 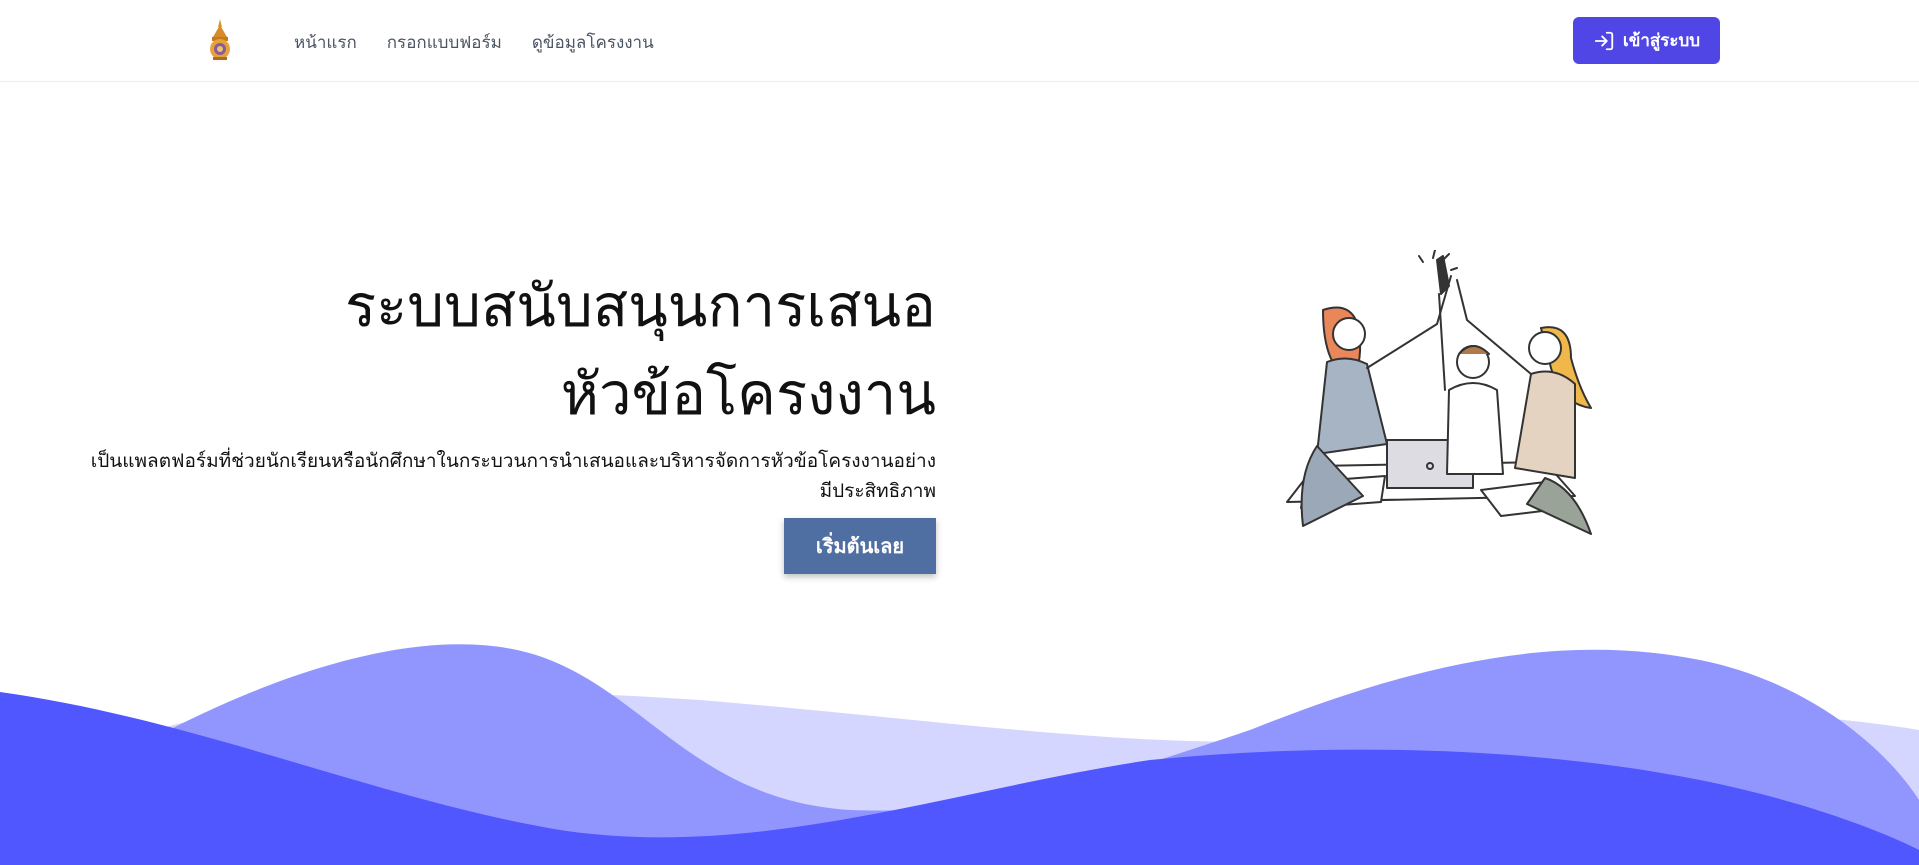 What do you see at coordinates (1439, 392) in the screenshot?
I see `team-high-five-illustration` at bounding box center [1439, 392].